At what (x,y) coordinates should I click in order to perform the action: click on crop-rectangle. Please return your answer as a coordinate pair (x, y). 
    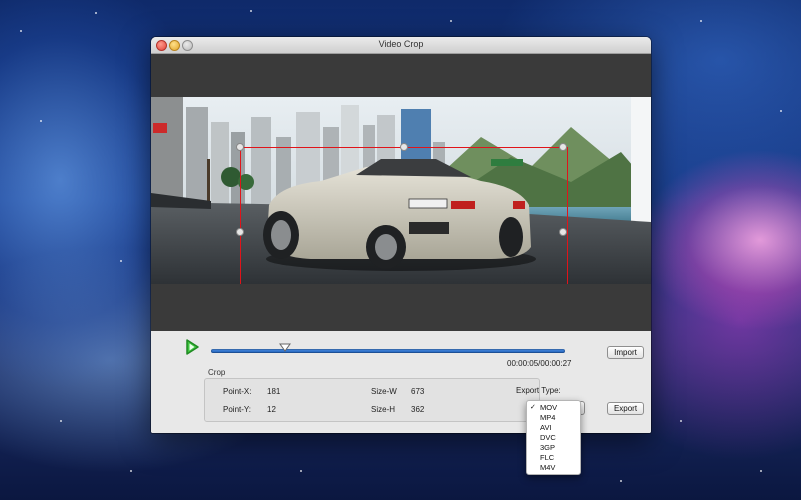
    Looking at the image, I should click on (402, 213).